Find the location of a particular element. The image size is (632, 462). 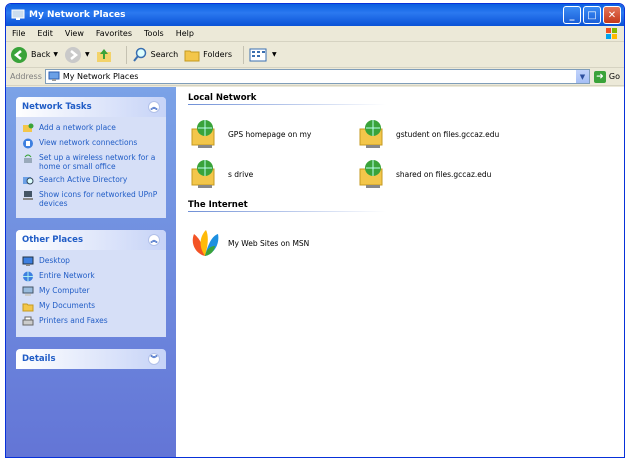

other-places-title: Other Places is located at coordinates (52, 240).